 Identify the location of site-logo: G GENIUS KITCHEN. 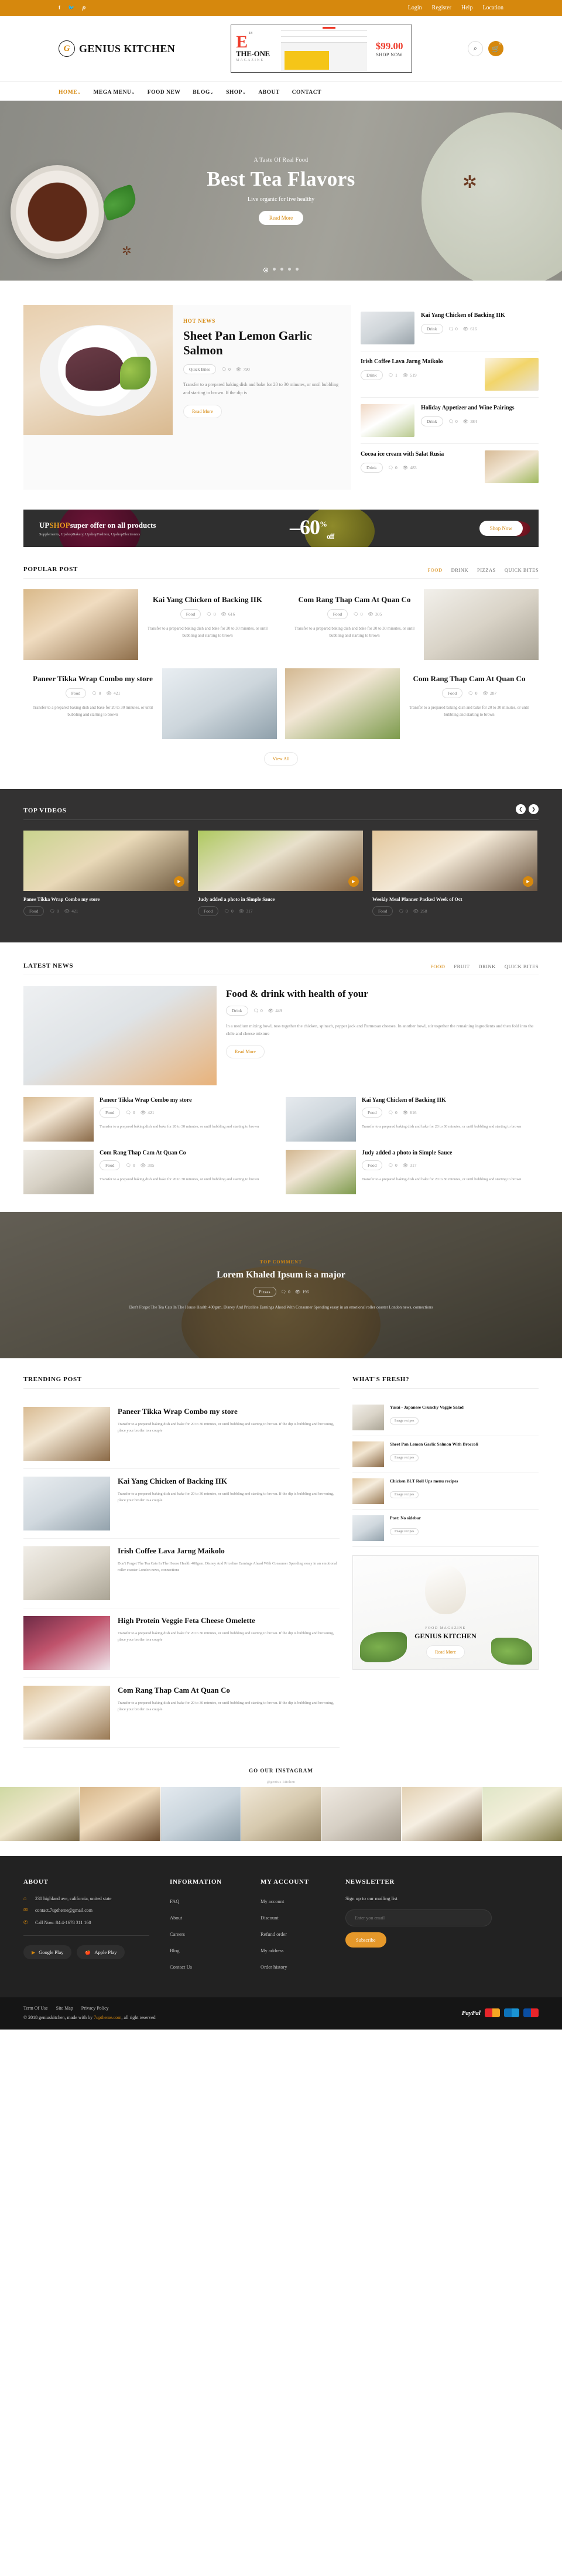
(117, 48).